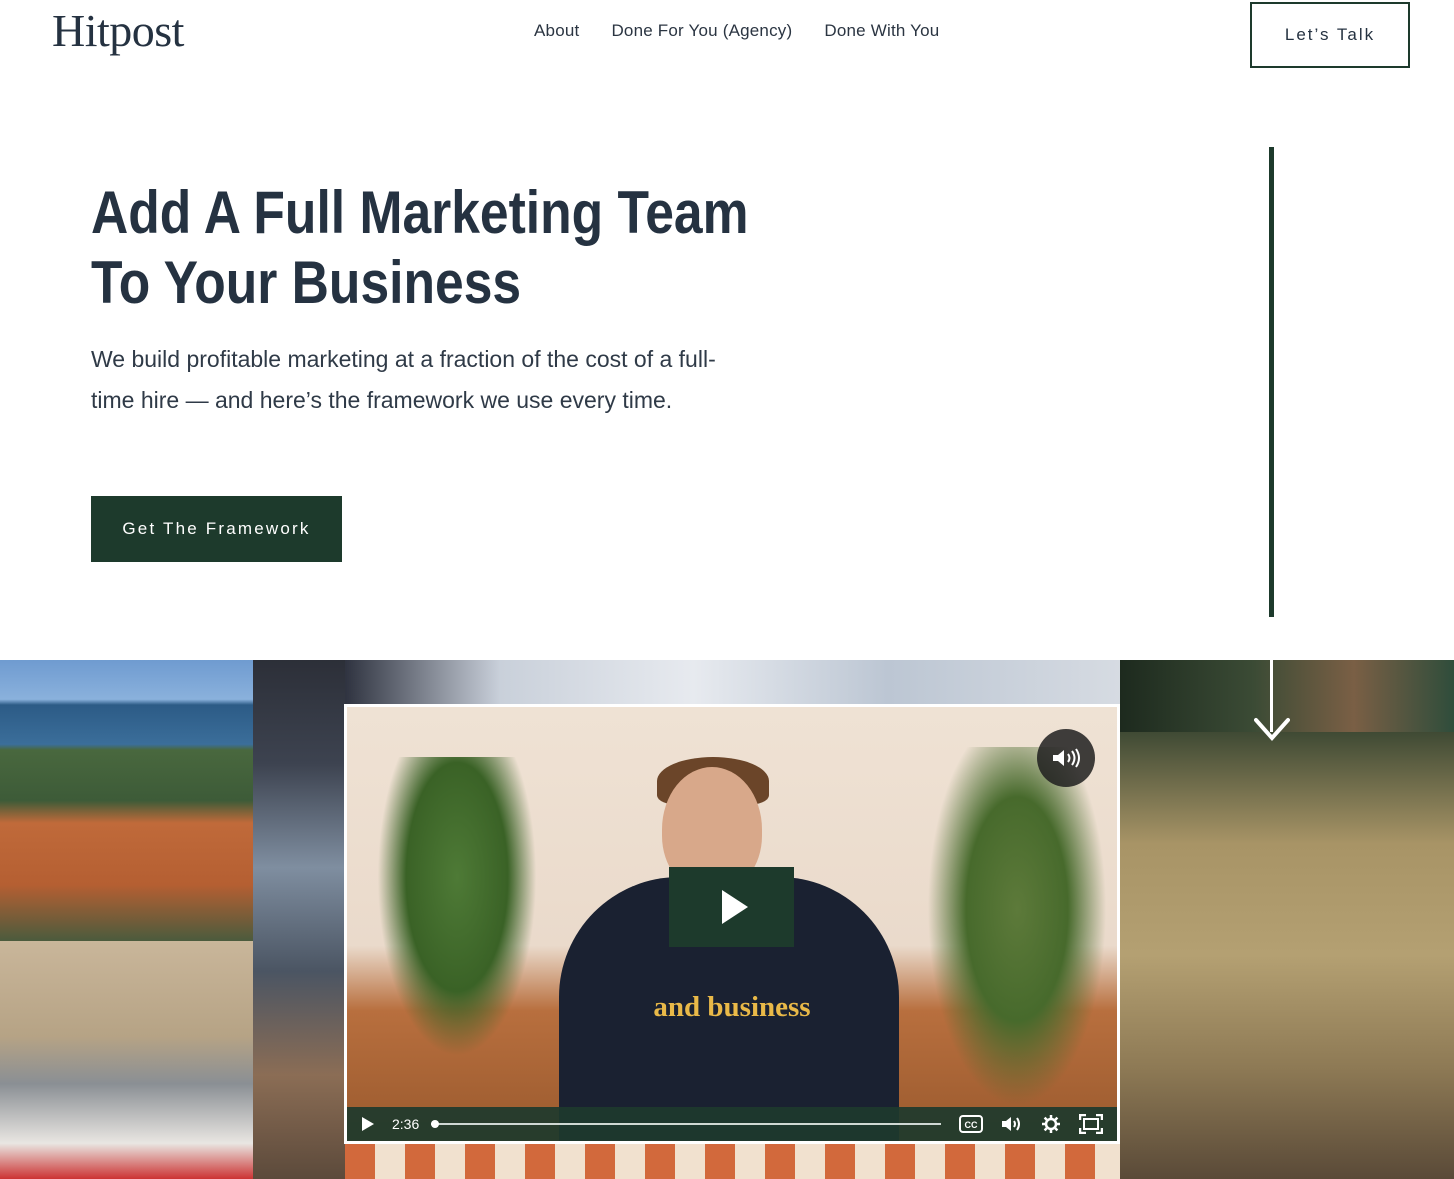 The width and height of the screenshot is (1454, 1179). What do you see at coordinates (1012, 1124) in the screenshot?
I see `volume-icon` at bounding box center [1012, 1124].